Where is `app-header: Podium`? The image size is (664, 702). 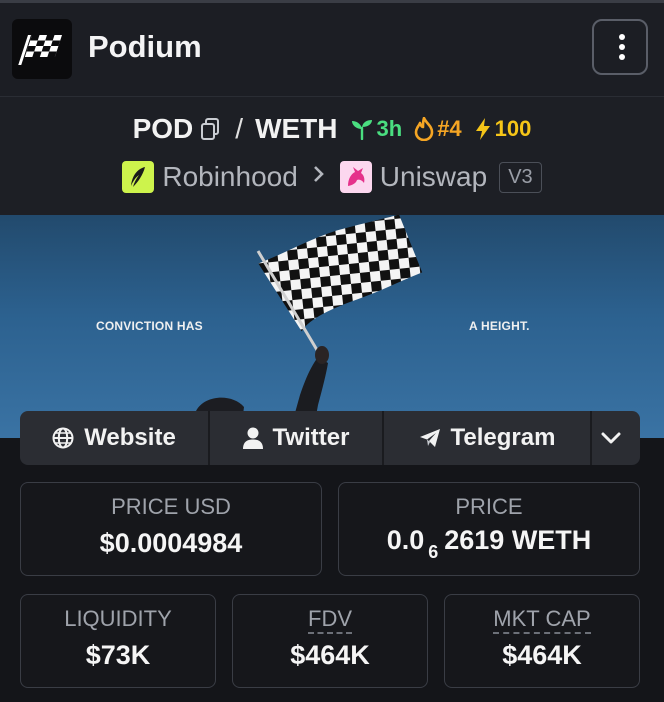
app-header: Podium is located at coordinates (332, 49).